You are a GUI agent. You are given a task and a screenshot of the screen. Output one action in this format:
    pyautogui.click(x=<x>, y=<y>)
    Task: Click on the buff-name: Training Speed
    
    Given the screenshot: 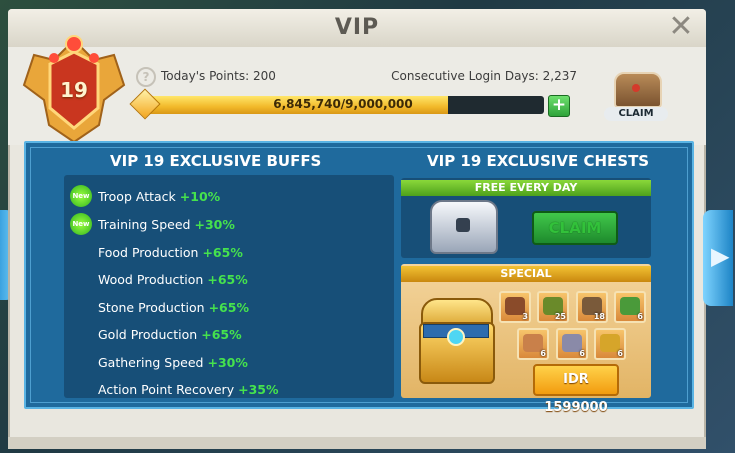 What is the action you would take?
    pyautogui.click(x=144, y=224)
    